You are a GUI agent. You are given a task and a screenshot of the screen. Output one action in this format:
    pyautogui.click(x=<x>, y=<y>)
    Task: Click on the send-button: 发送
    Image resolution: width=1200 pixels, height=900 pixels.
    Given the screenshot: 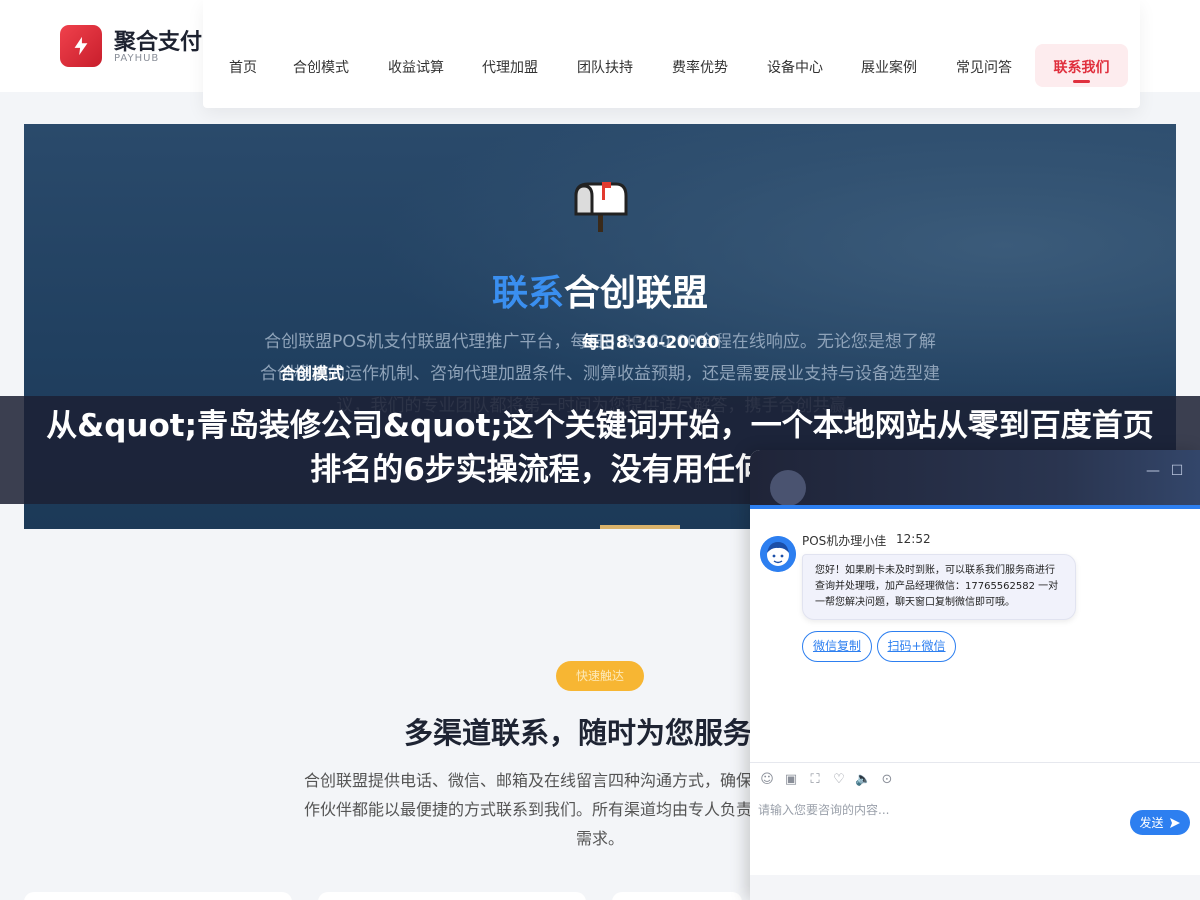 What is the action you would take?
    pyautogui.click(x=1160, y=822)
    